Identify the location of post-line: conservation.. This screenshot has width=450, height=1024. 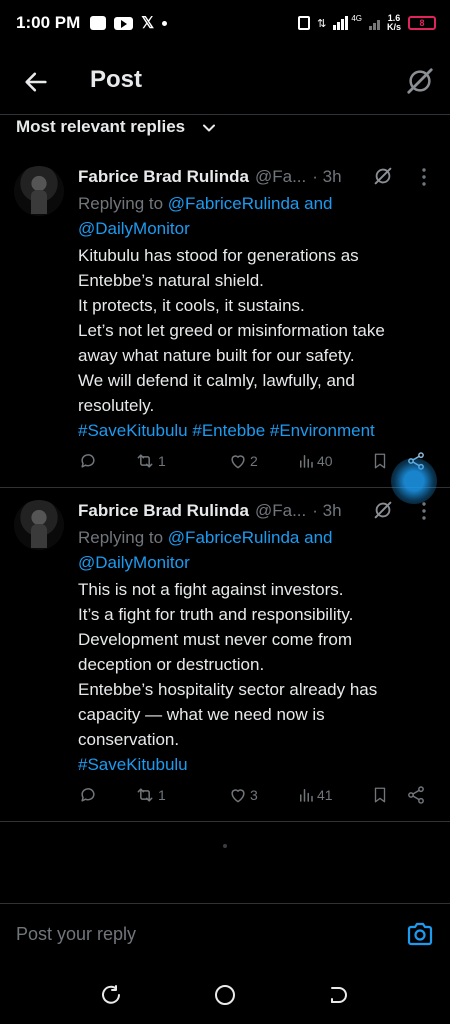
(129, 739).